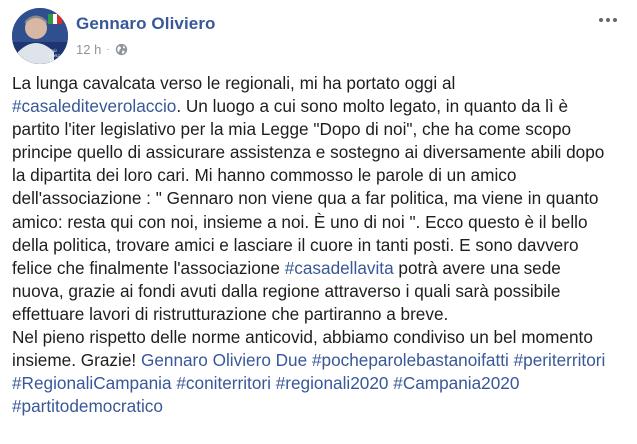  I want to click on profile-link: Gennaro Oliviero Due, so click(224, 360).